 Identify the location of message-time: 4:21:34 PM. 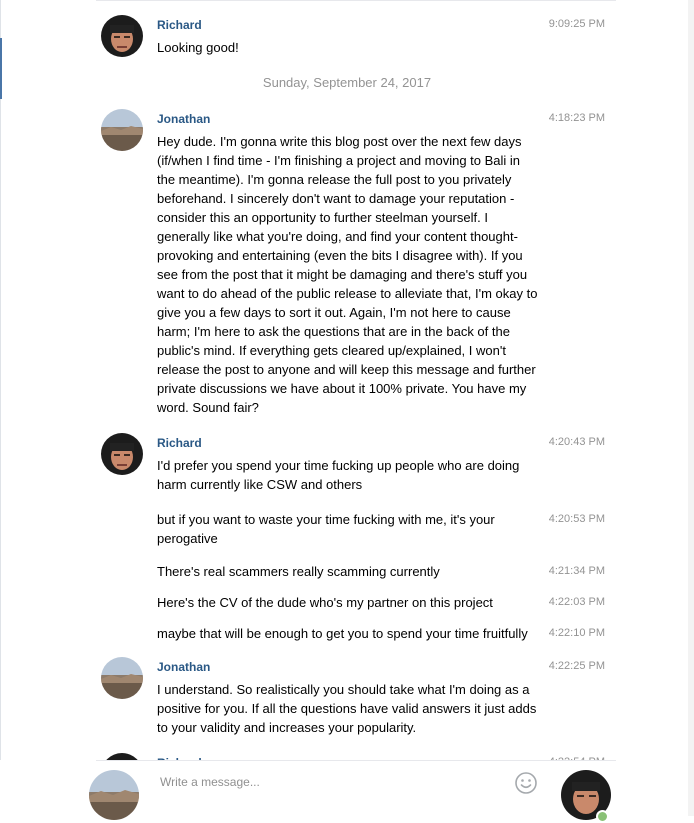
(577, 571).